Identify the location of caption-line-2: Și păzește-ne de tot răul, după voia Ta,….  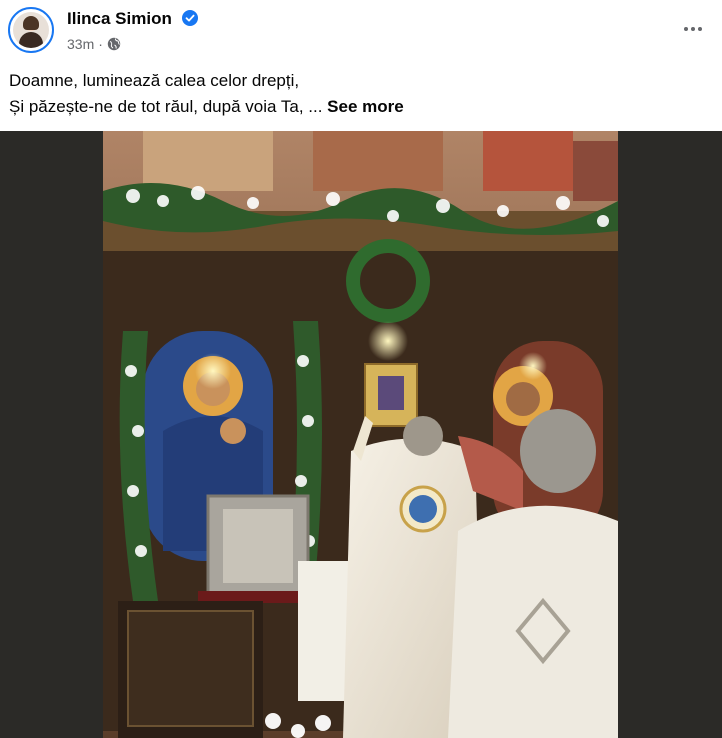
(206, 107).